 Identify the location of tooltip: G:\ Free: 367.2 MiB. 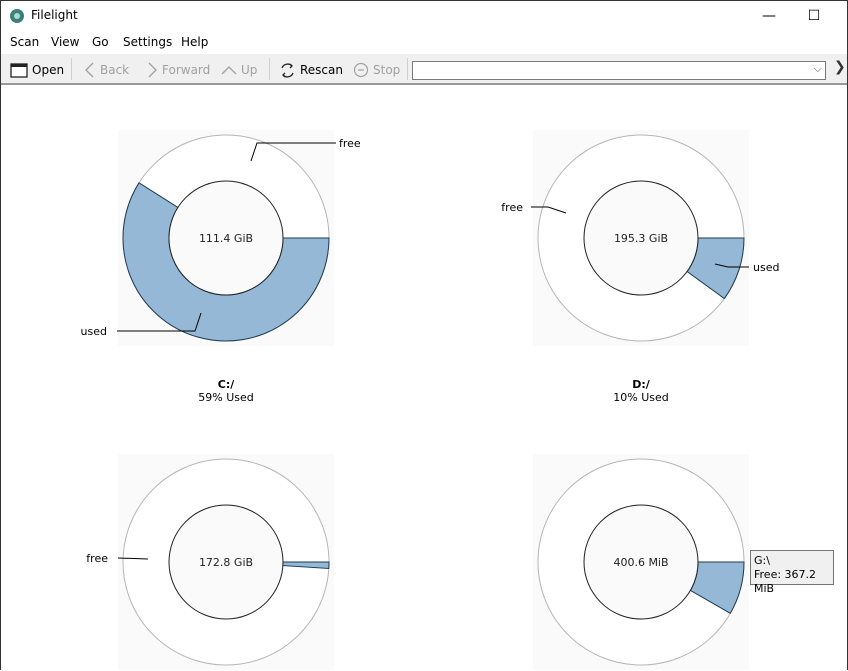
(792, 572).